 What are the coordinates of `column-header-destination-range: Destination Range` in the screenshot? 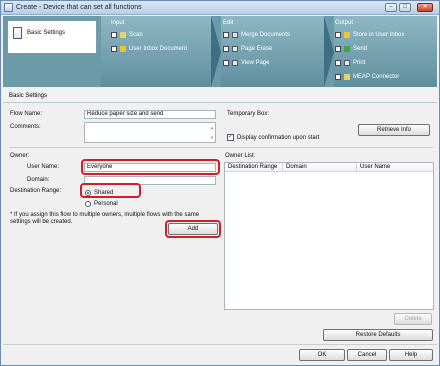 It's located at (254, 167).